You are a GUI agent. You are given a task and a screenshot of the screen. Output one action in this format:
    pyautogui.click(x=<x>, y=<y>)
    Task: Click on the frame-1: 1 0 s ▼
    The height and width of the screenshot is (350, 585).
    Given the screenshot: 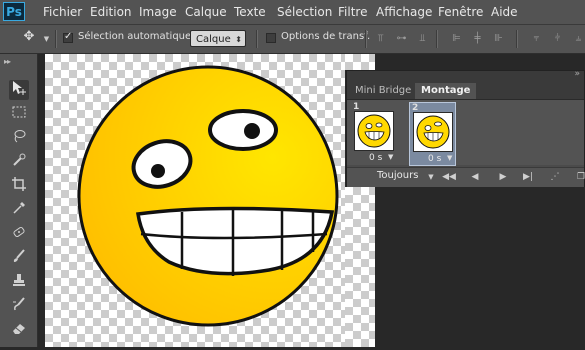 What is the action you would take?
    pyautogui.click(x=374, y=134)
    